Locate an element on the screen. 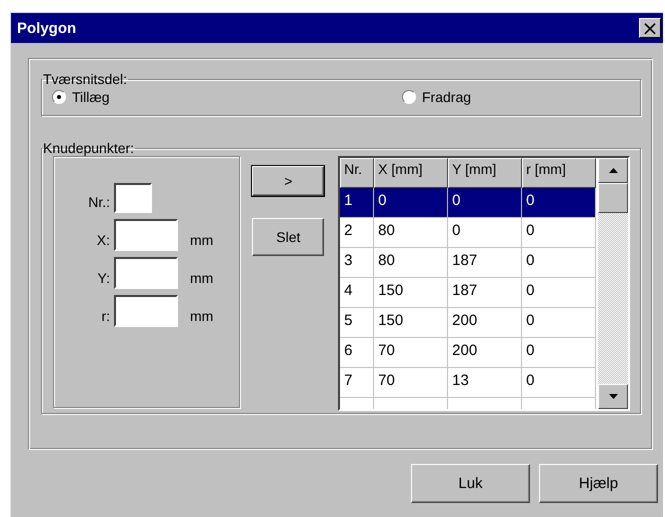  down-triangle-icon is located at coordinates (613, 396).